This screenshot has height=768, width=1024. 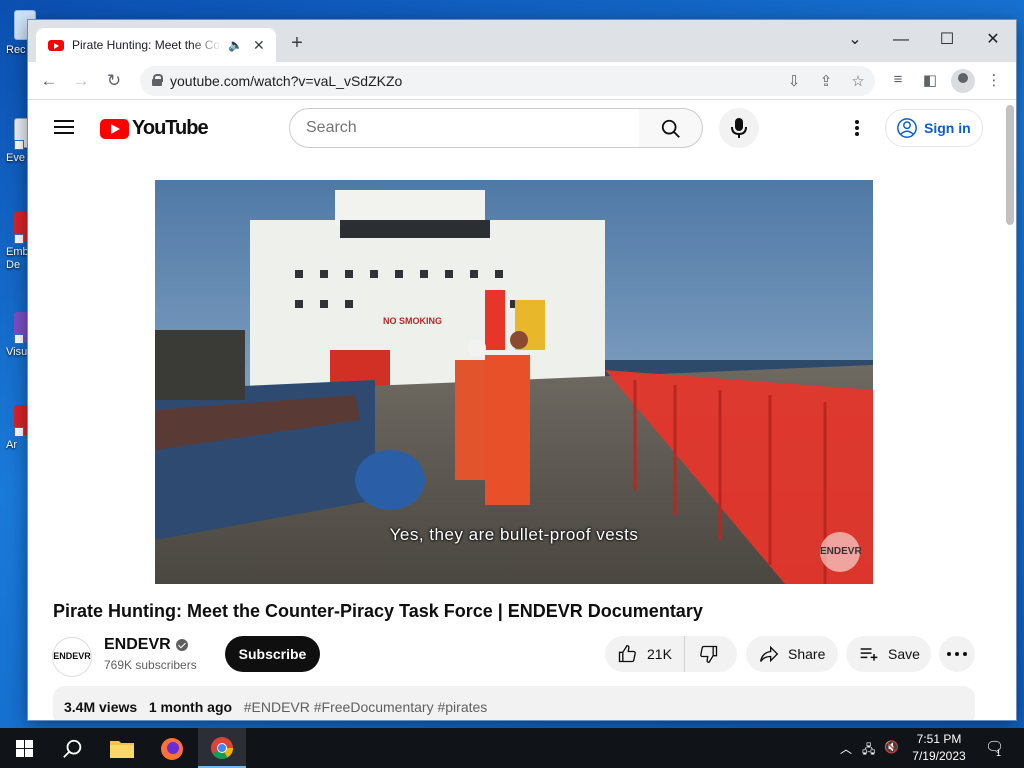 What do you see at coordinates (868, 750) in the screenshot?
I see `network-icon: 🖧` at bounding box center [868, 750].